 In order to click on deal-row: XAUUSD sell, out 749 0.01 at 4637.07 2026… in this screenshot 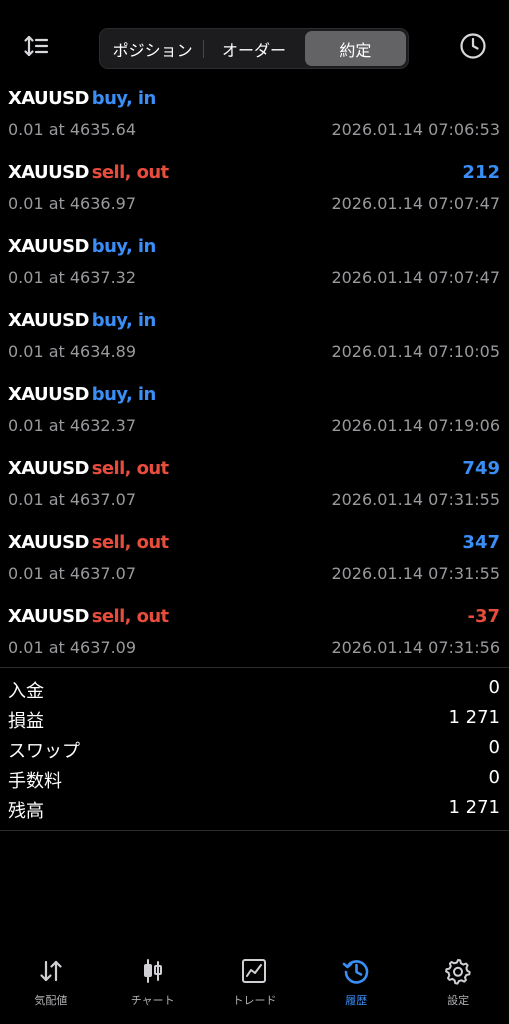, I will do `click(254, 491)`.